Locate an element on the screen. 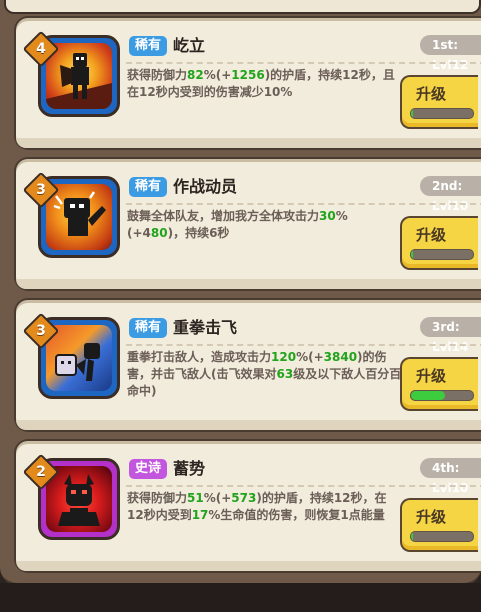 This screenshot has width=481, height=612. skill-name: 重拳击飞 is located at coordinates (205, 327).